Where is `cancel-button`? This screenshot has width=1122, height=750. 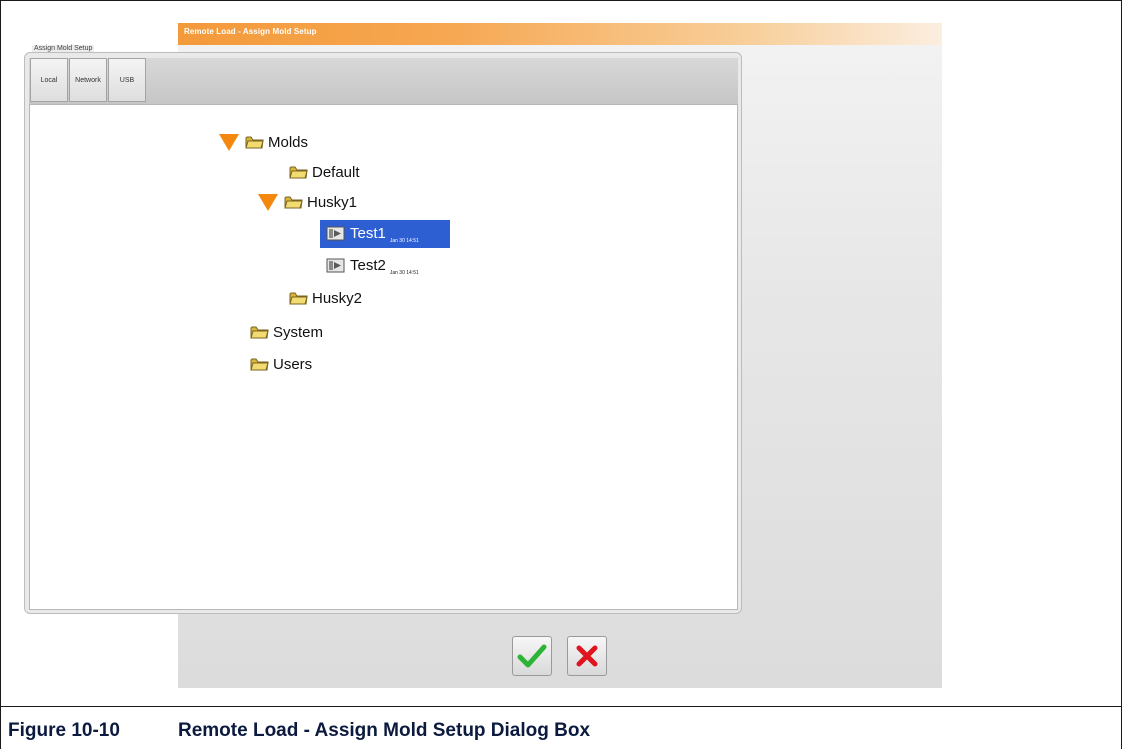 cancel-button is located at coordinates (587, 656).